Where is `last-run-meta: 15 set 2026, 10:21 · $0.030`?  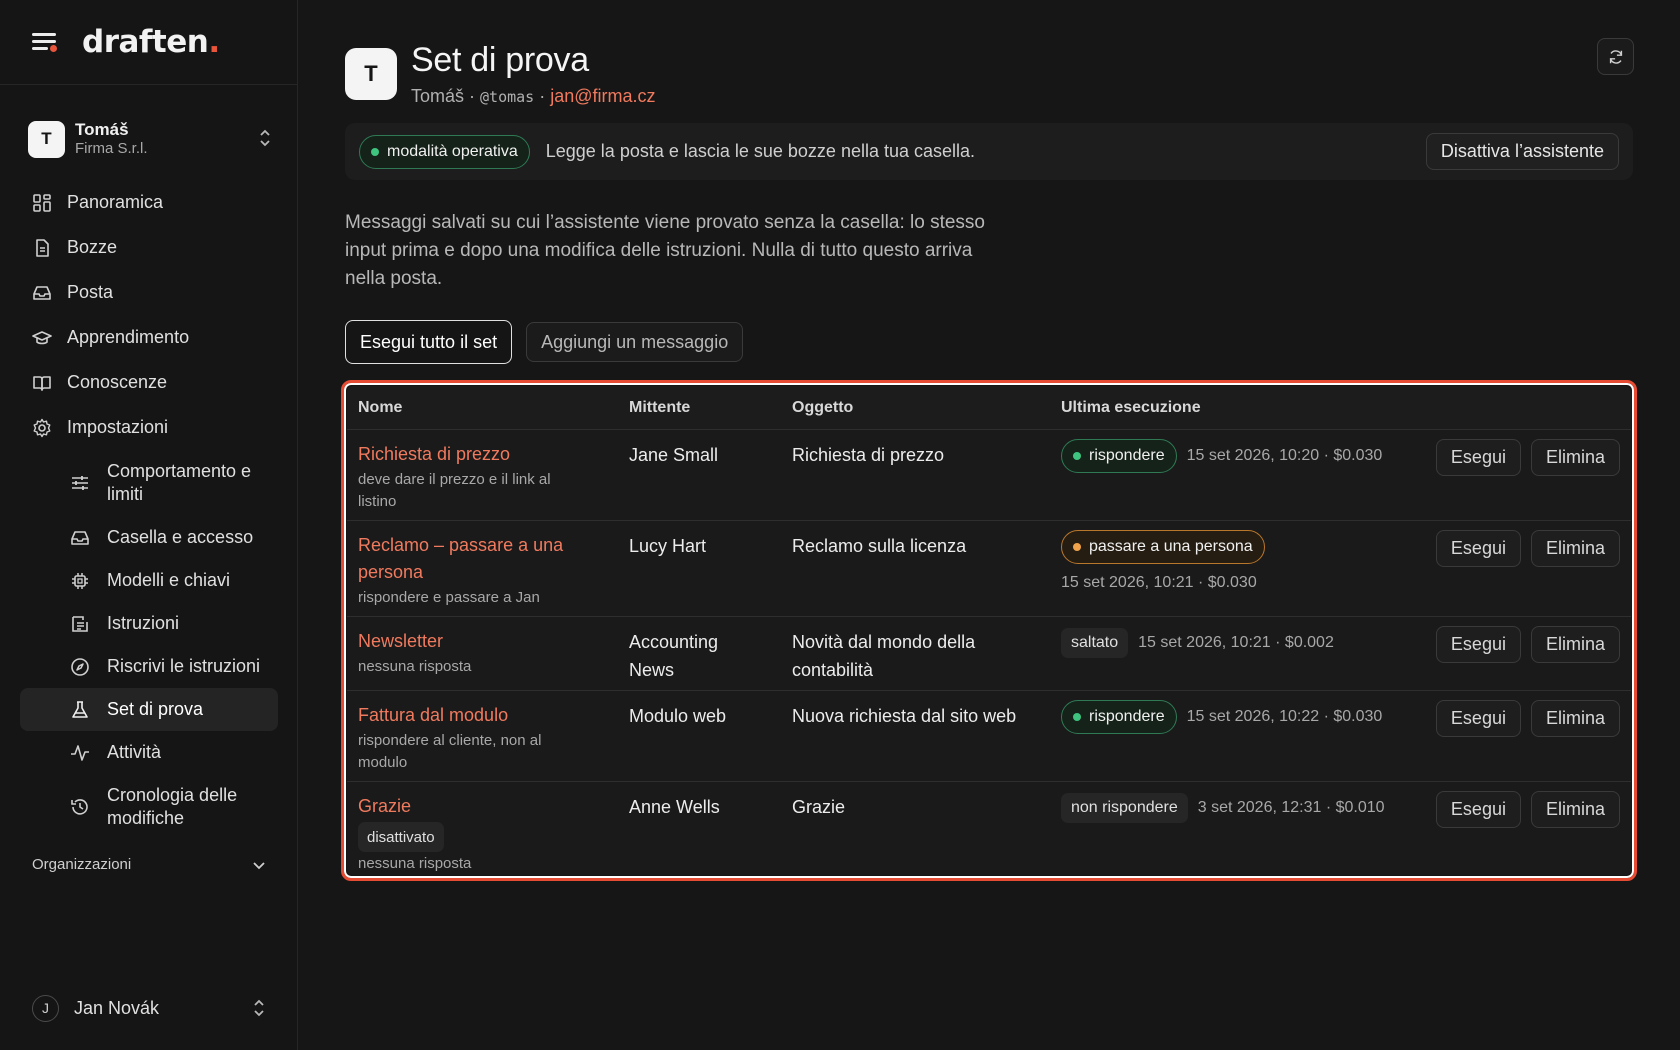 last-run-meta: 15 set 2026, 10:21 · $0.030 is located at coordinates (1159, 582).